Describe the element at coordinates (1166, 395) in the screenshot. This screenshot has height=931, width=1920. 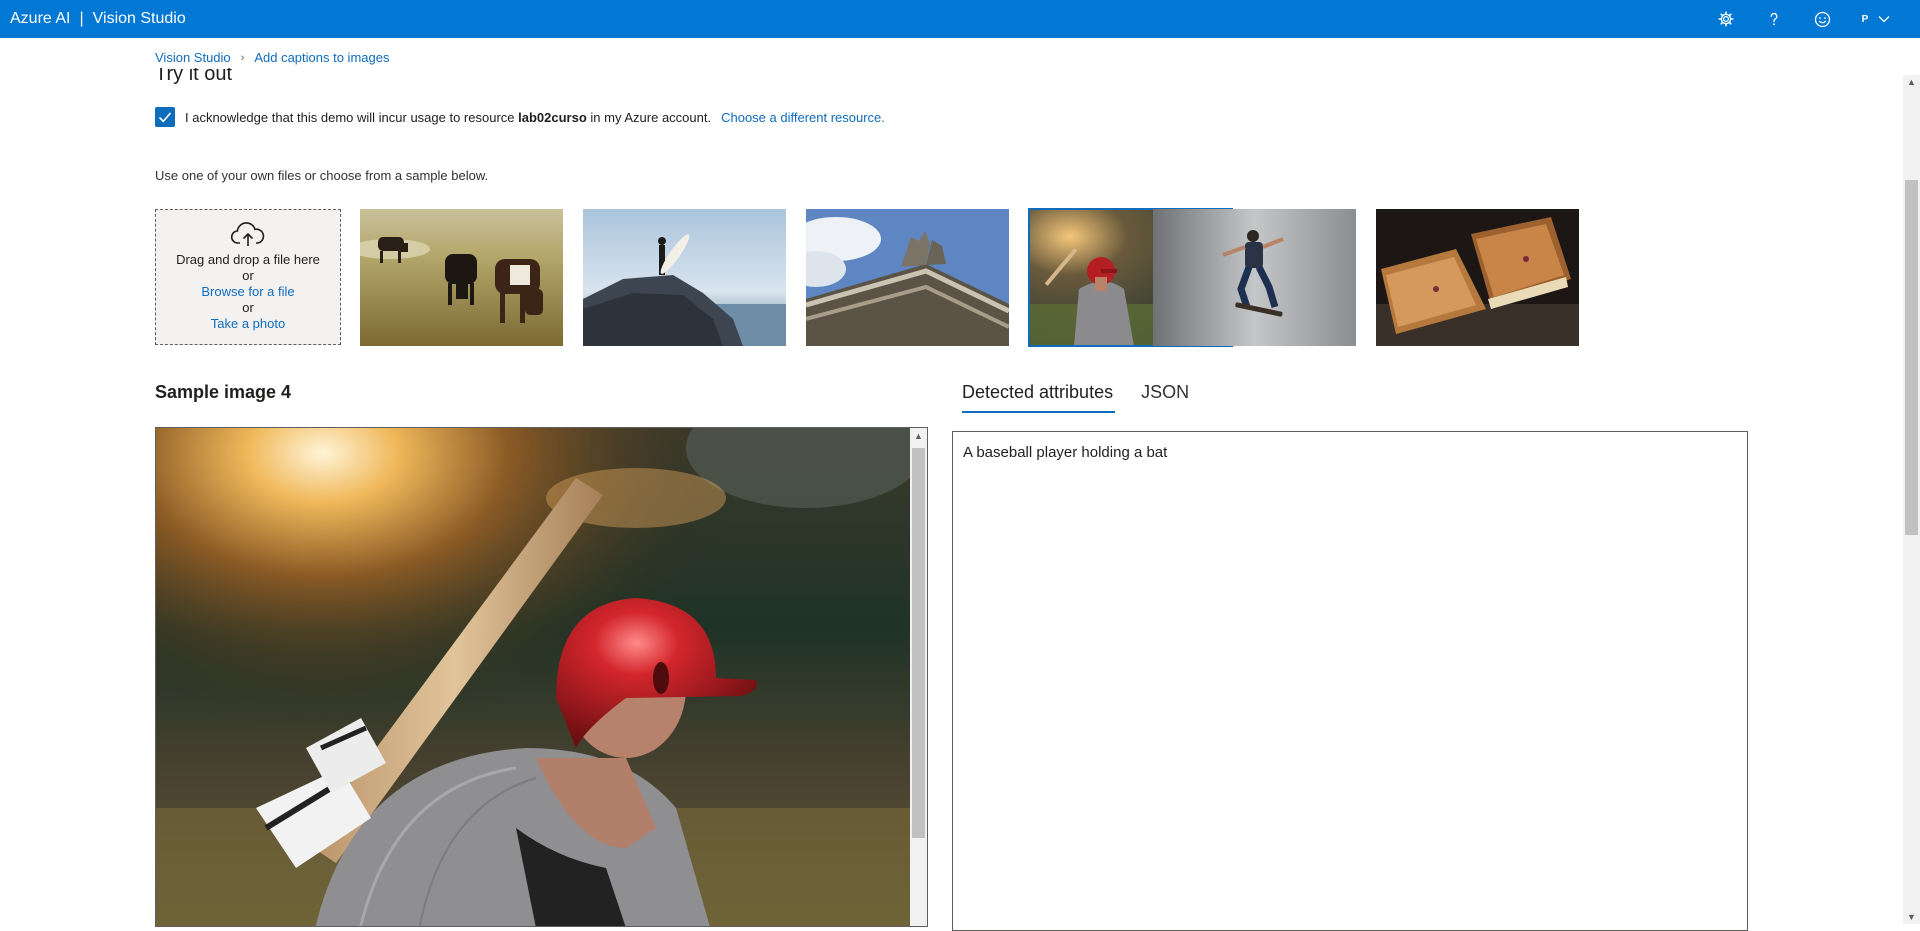
I see `tab-json: JSON` at that location.